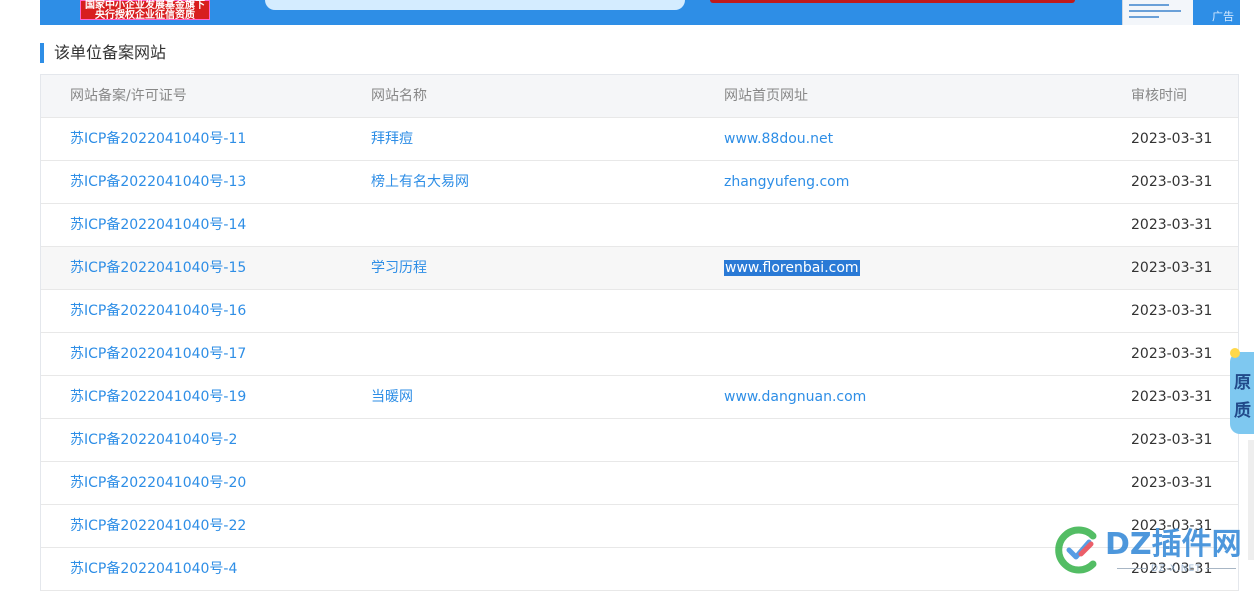 The height and width of the screenshot is (591, 1254). Describe the element at coordinates (153, 440) in the screenshot. I see `license-link: 苏ICP备2022041040号-2` at that location.